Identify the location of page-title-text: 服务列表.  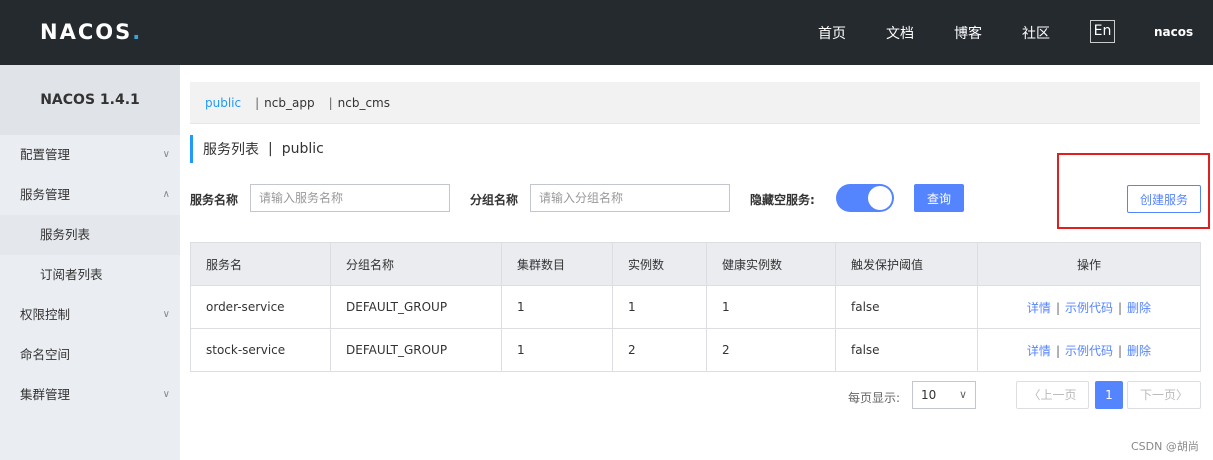
(231, 150).